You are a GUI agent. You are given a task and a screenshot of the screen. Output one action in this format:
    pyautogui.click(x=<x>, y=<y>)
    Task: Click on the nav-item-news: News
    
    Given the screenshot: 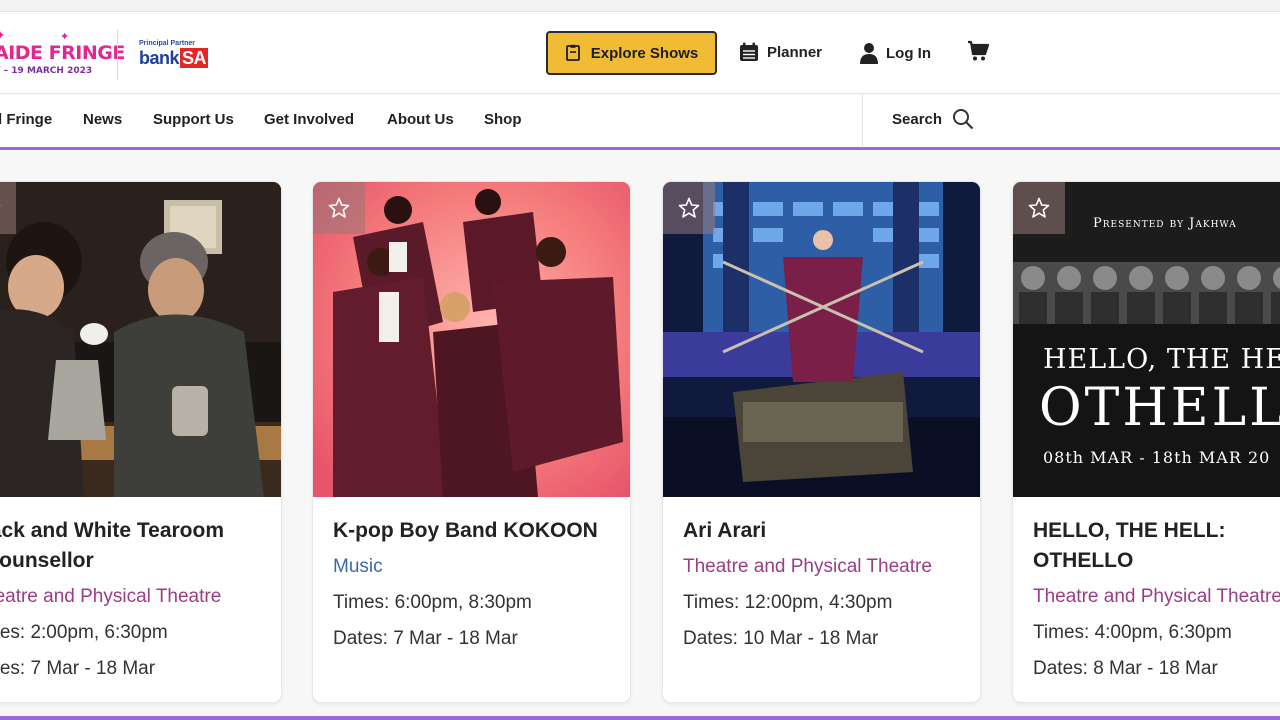 What is the action you would take?
    pyautogui.click(x=102, y=119)
    